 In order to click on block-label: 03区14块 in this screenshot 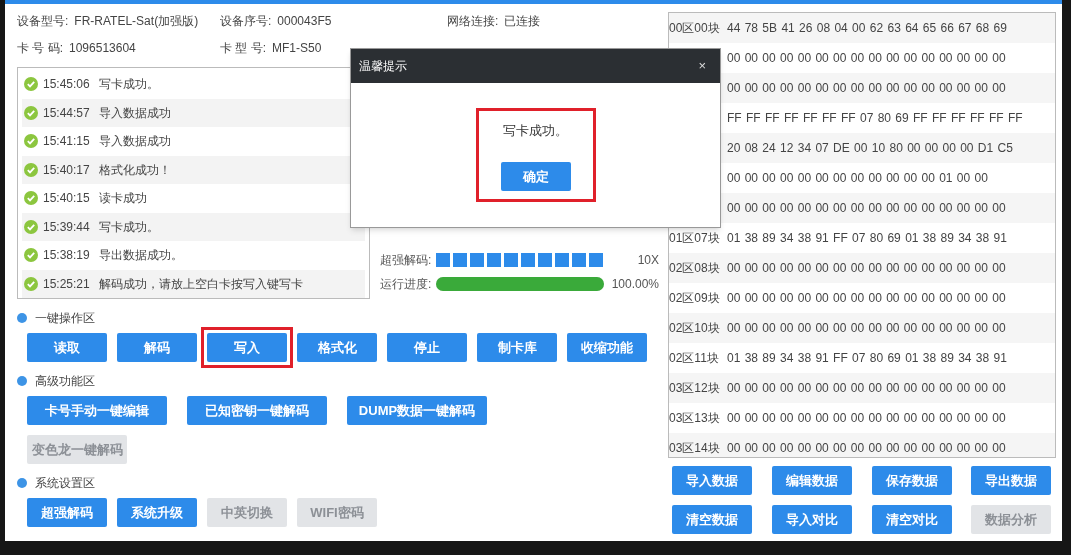, I will do `click(694, 448)`.